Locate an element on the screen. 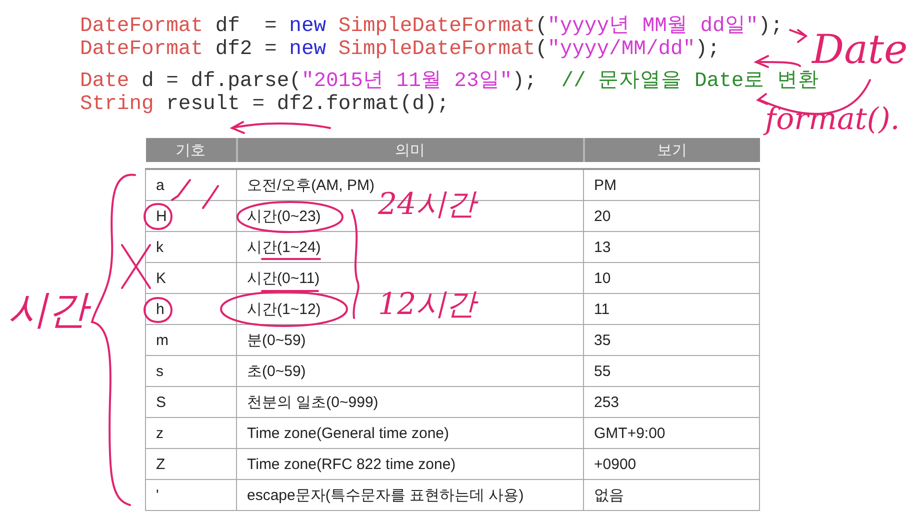 The height and width of the screenshot is (518, 917). table-cell: Time zone(RFC 822 time zone) is located at coordinates (410, 464).